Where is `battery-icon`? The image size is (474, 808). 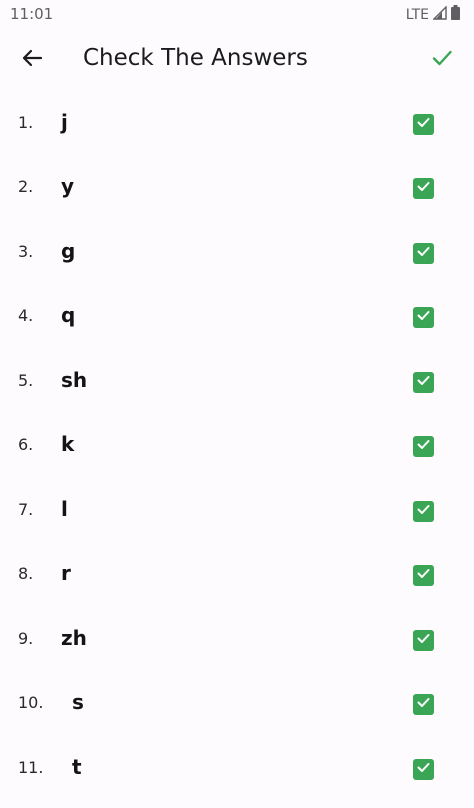
battery-icon is located at coordinates (455, 14).